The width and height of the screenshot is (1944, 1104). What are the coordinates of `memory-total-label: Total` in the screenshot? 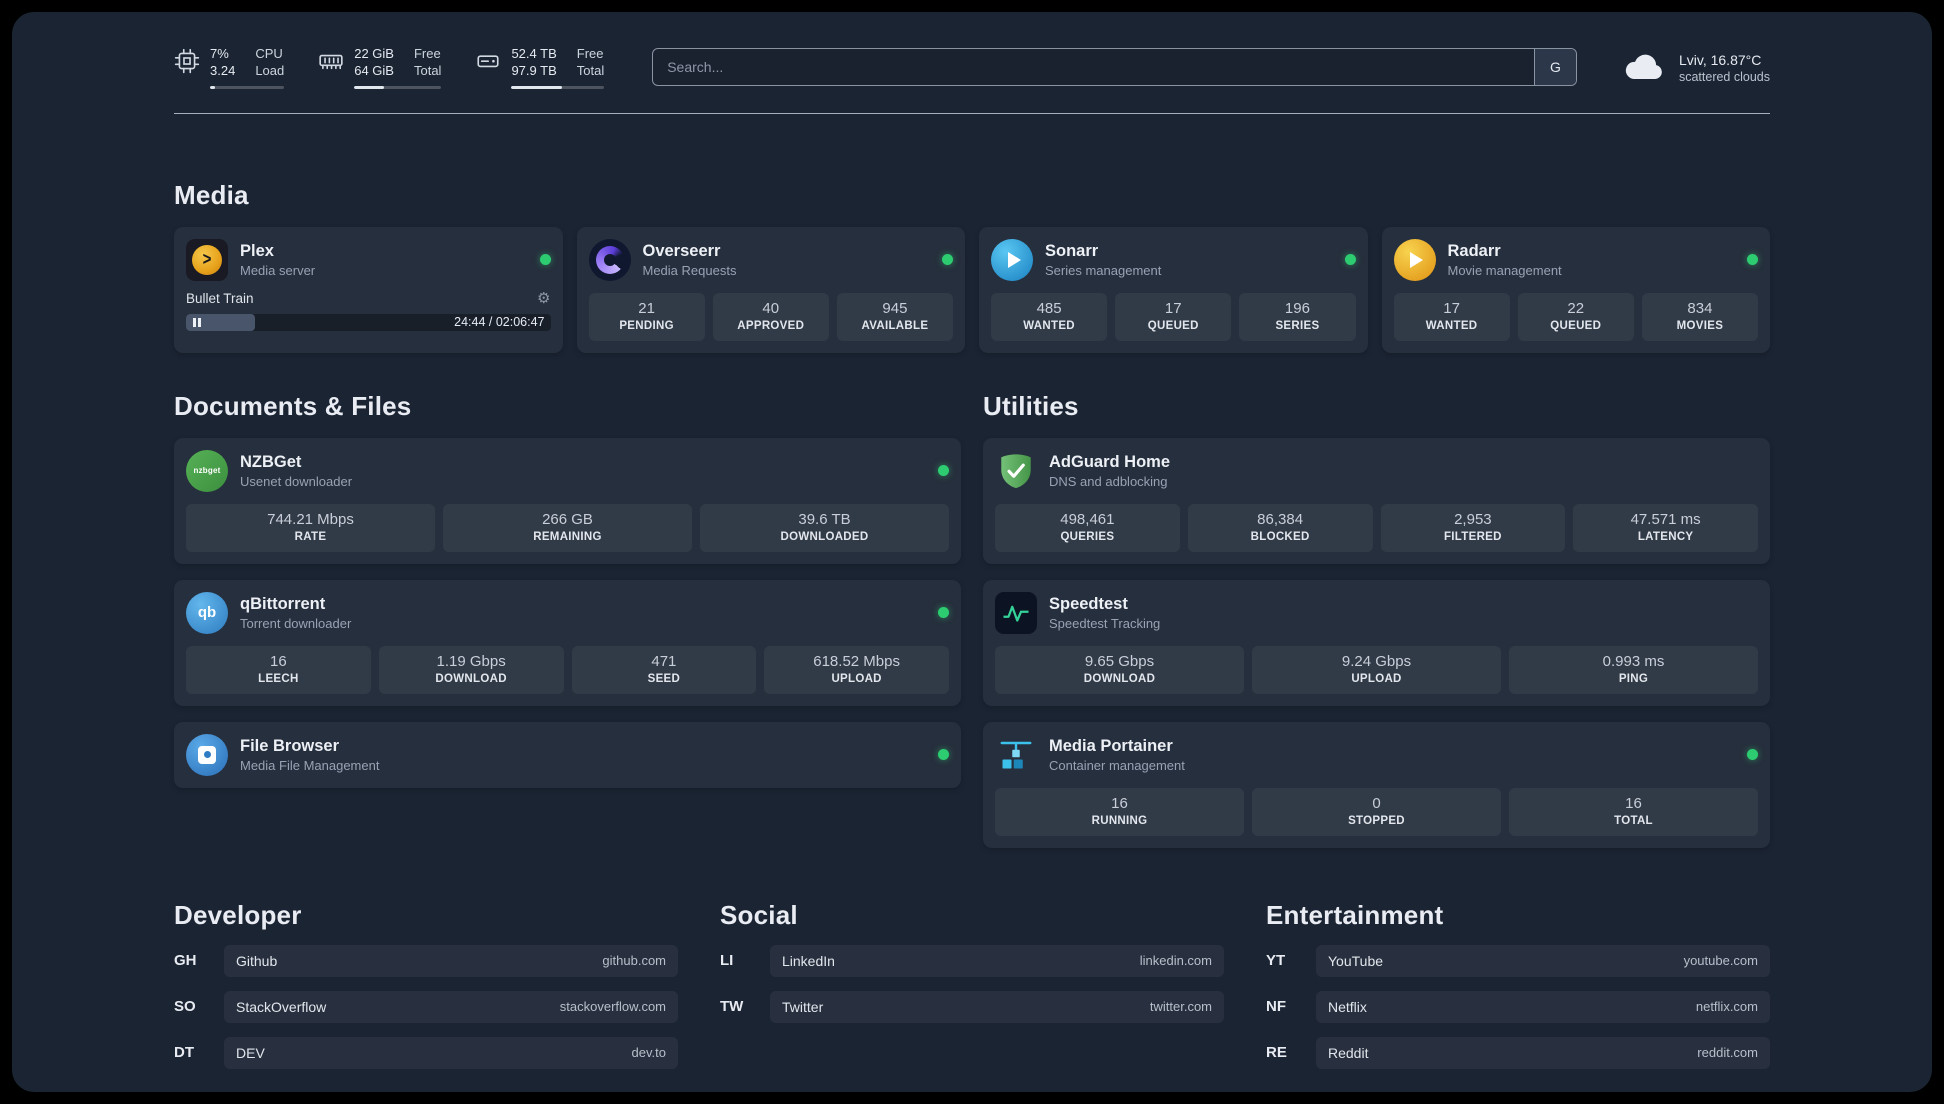 It's located at (427, 70).